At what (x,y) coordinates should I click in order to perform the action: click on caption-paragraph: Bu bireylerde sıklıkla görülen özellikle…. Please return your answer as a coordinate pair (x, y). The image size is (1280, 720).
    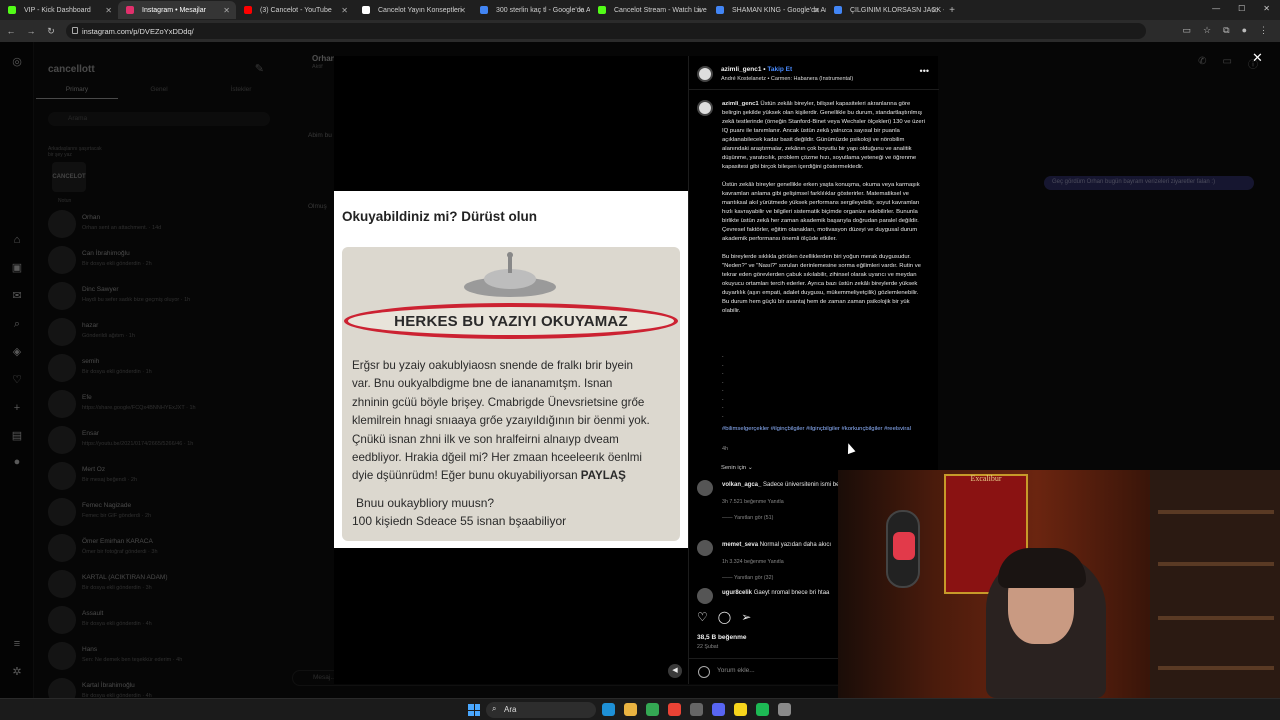
    Looking at the image, I should click on (821, 284).